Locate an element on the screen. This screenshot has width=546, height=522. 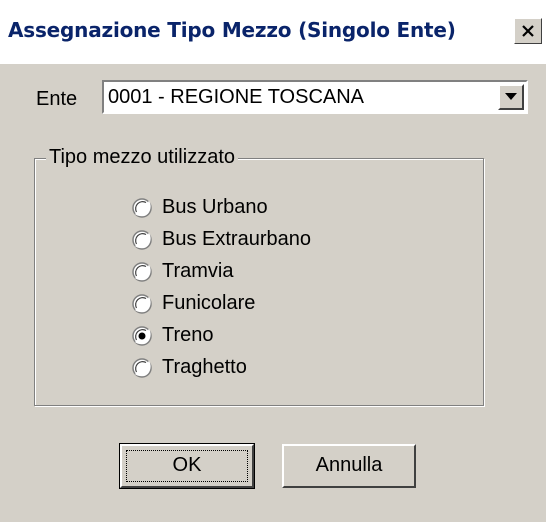
cancel-button: Annulla is located at coordinates (349, 466).